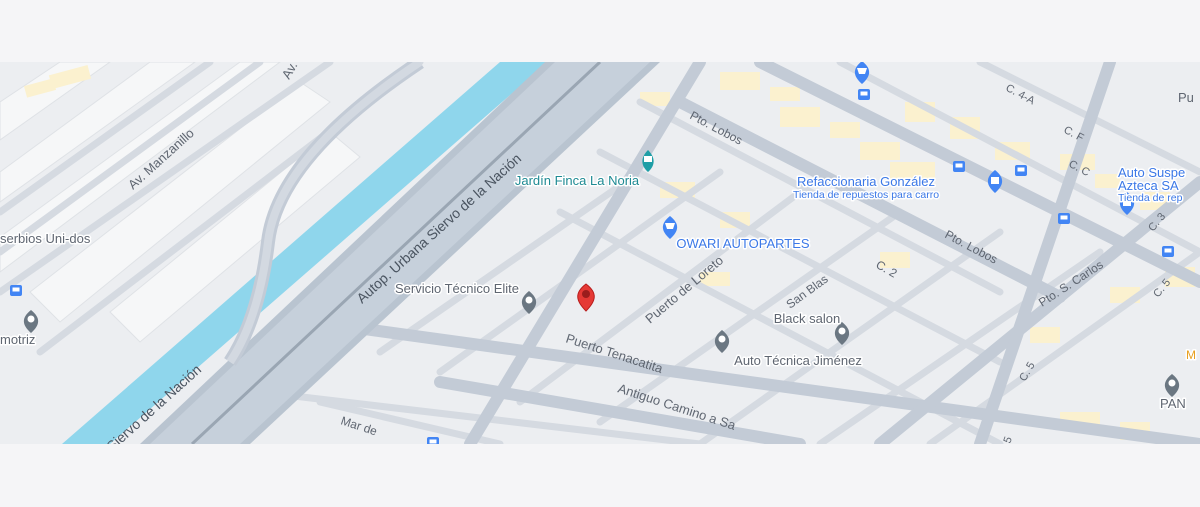 The image size is (1200, 507). Describe the element at coordinates (806, 319) in the screenshot. I see `place-label-black-salon: Black salon` at that location.